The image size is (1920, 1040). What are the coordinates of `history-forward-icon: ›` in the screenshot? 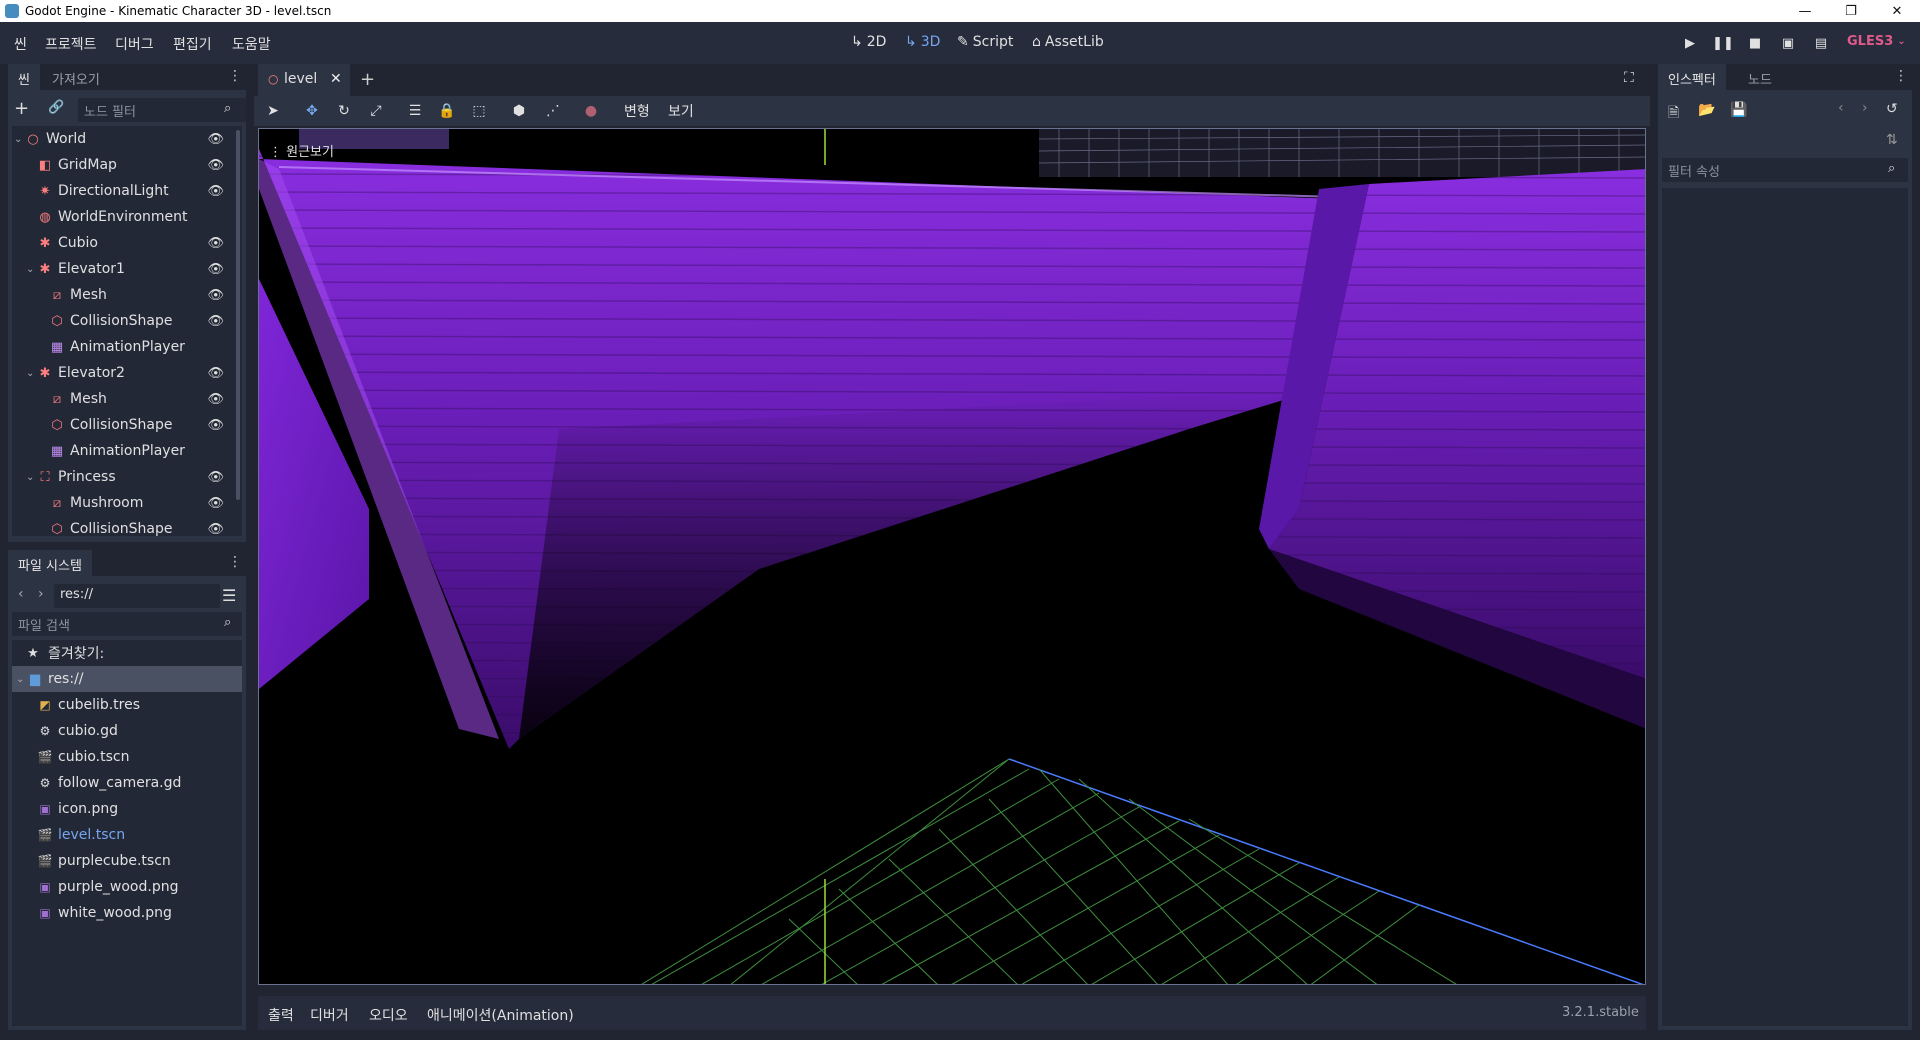 It's located at (1865, 108).